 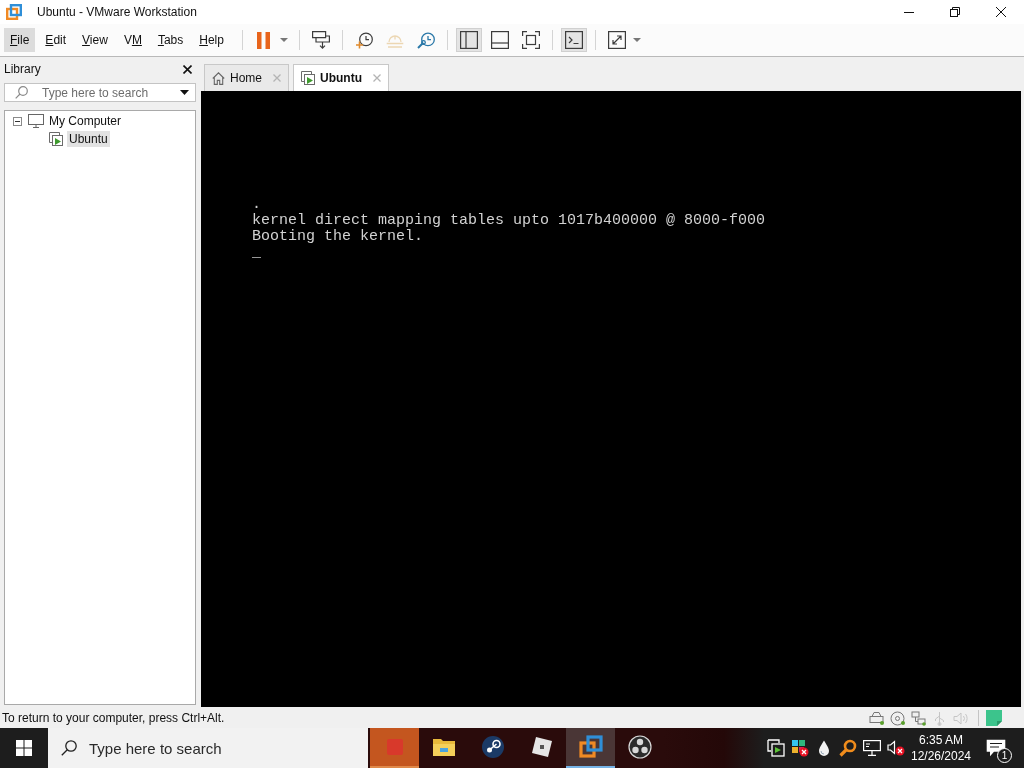 I want to click on clock-magnifier-icon, so click(x=425, y=40).